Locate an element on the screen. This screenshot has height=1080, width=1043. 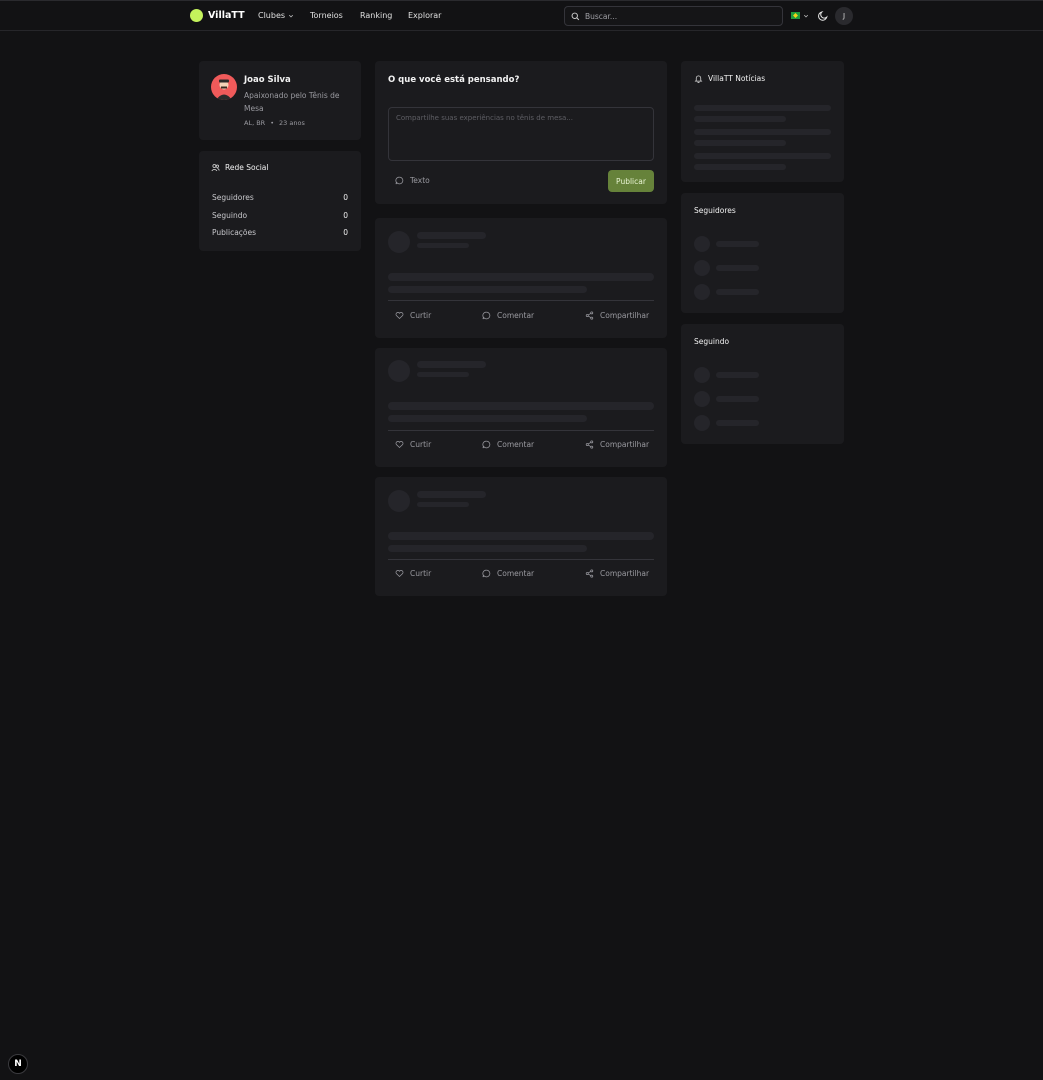
person-avatar-icon is located at coordinates (224, 89).